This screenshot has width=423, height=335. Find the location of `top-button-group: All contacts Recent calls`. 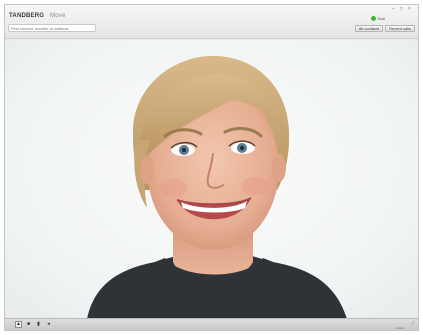

top-button-group: All contacts Recent calls is located at coordinates (384, 28).